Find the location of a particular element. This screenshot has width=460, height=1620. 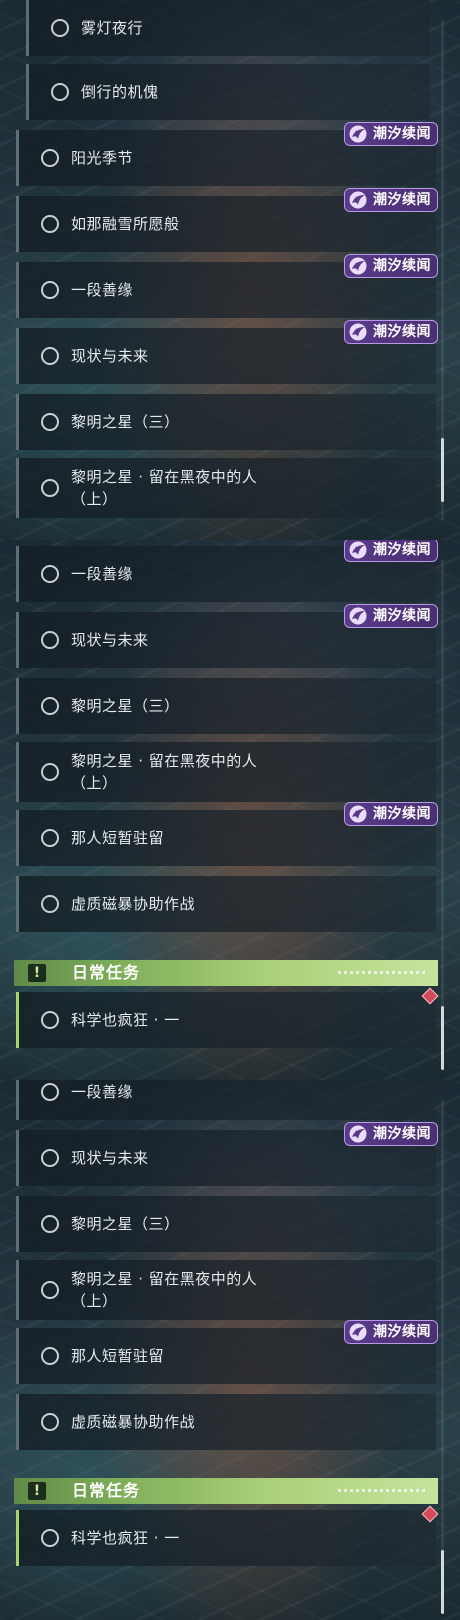

quest-item: 倒行的机傀 is located at coordinates (228, 92).